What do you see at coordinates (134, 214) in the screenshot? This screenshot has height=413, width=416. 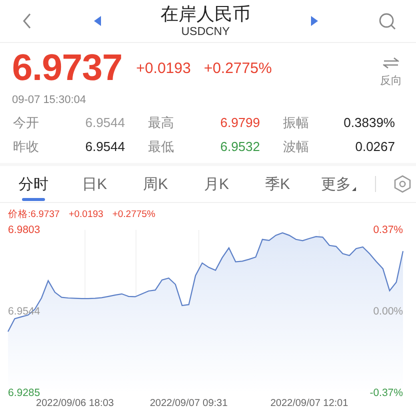 I see `percent-legend: +0.2775%` at bounding box center [134, 214].